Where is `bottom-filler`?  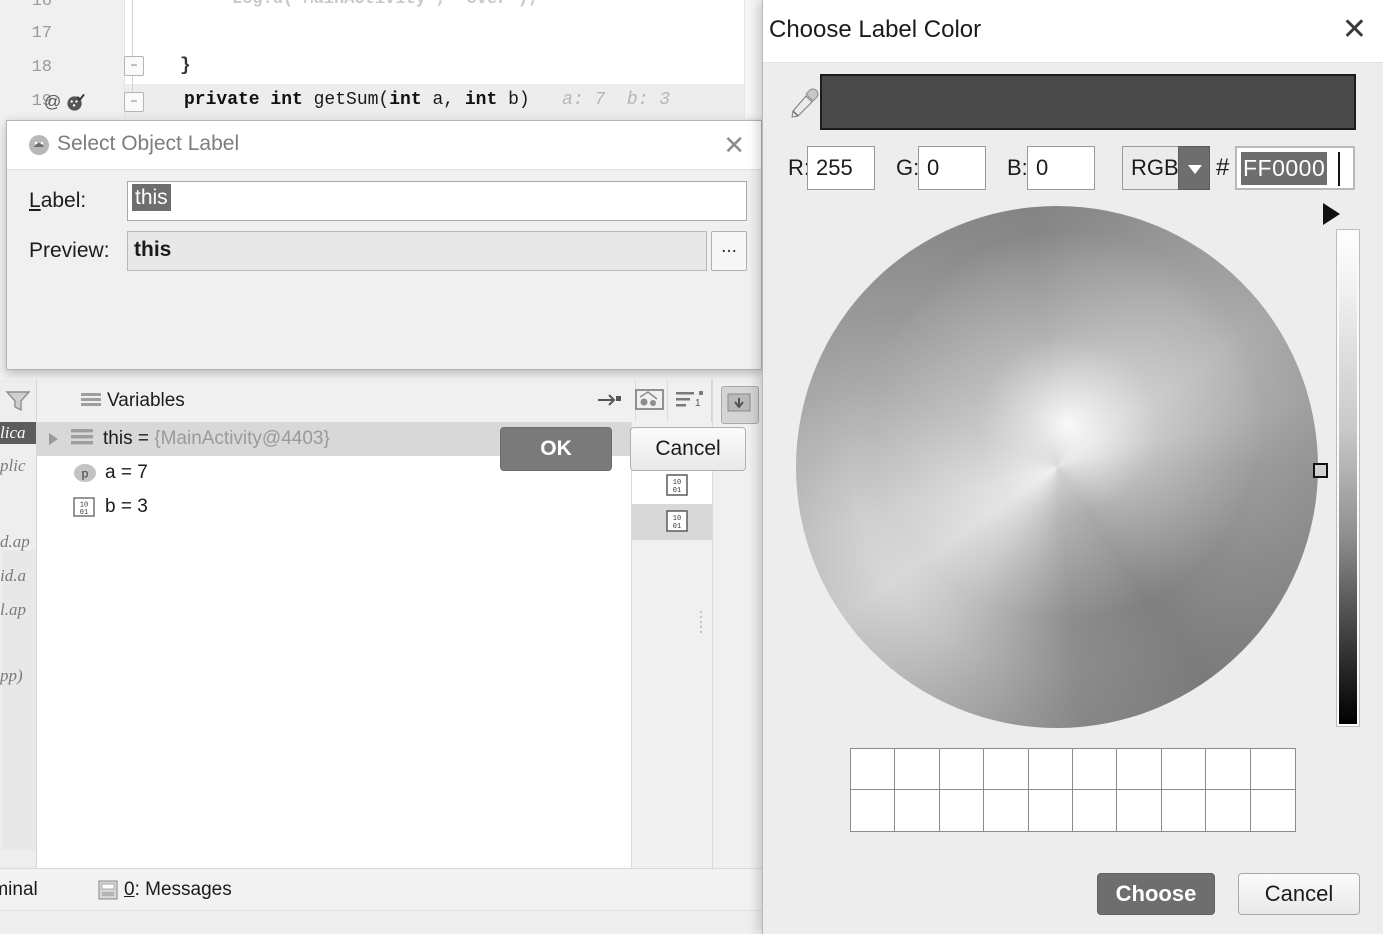 bottom-filler is located at coordinates (381, 922).